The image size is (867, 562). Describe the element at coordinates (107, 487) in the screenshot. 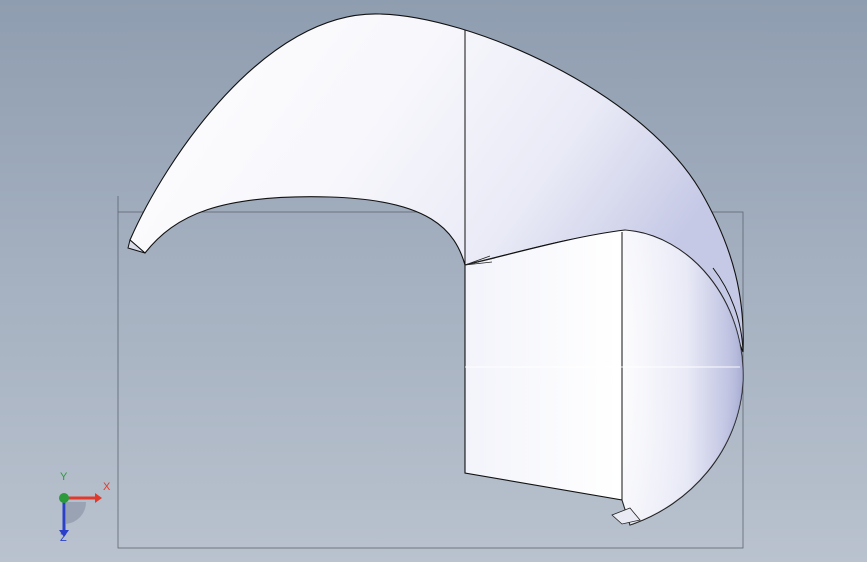

I see `triad-x-label: X` at that location.